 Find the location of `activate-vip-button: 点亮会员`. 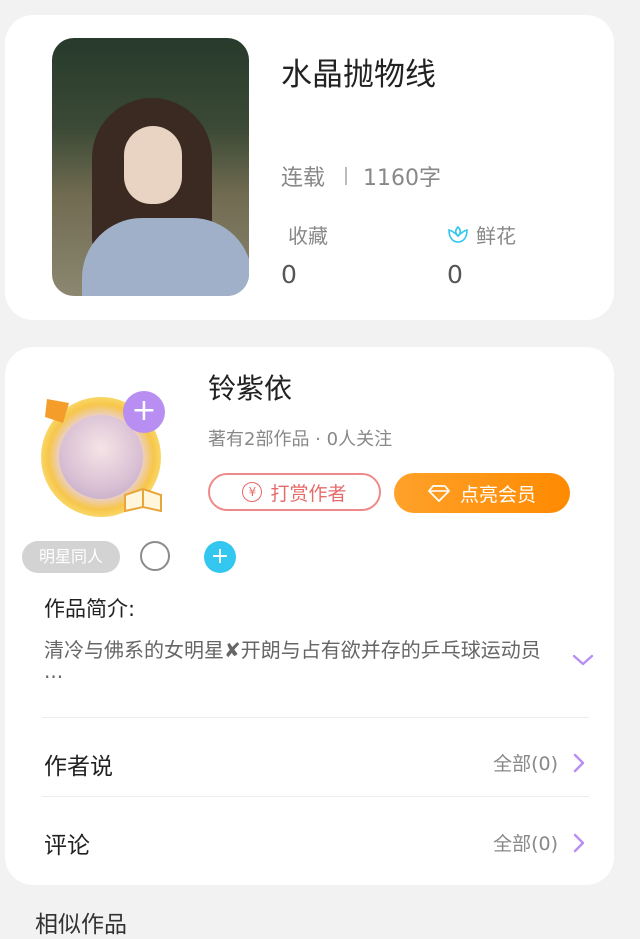

activate-vip-button: 点亮会员 is located at coordinates (482, 493).